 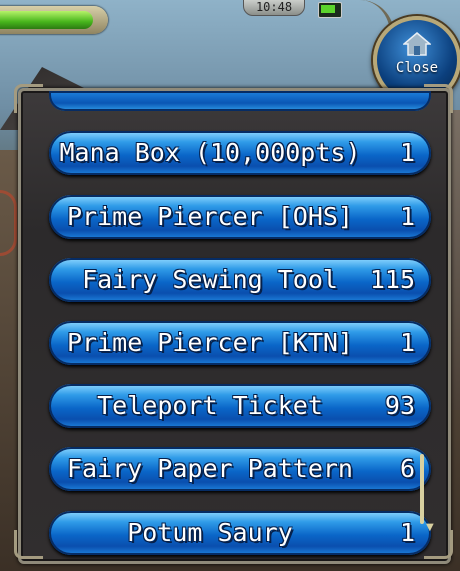 I want to click on background-ornament, so click(x=8, y=223).